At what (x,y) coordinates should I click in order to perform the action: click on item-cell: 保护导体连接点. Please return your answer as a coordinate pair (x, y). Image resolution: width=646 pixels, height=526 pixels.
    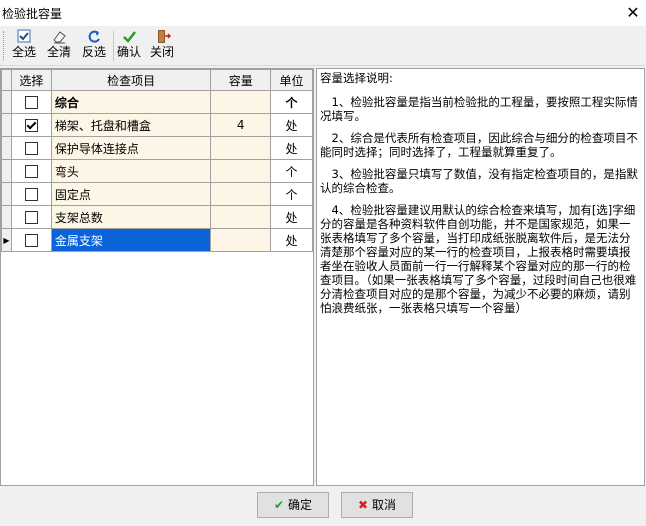
    Looking at the image, I should click on (131, 148).